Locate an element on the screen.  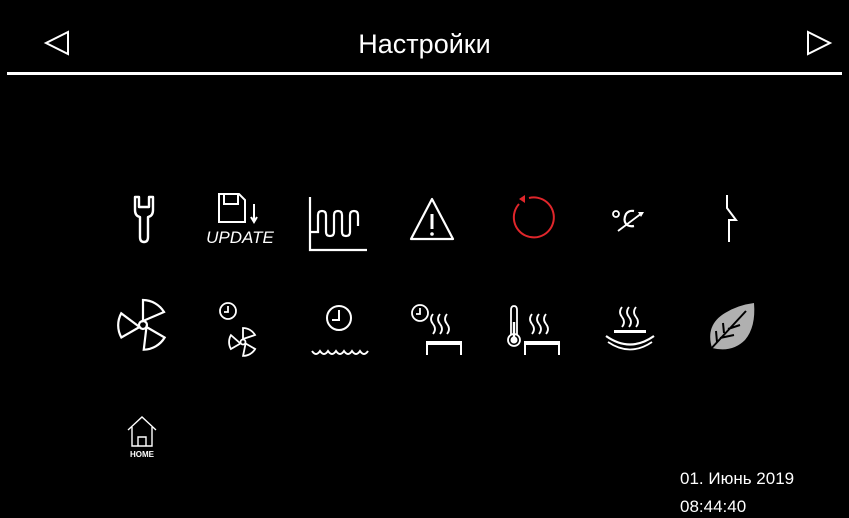
triangle-right-icon is located at coordinates (820, 43).